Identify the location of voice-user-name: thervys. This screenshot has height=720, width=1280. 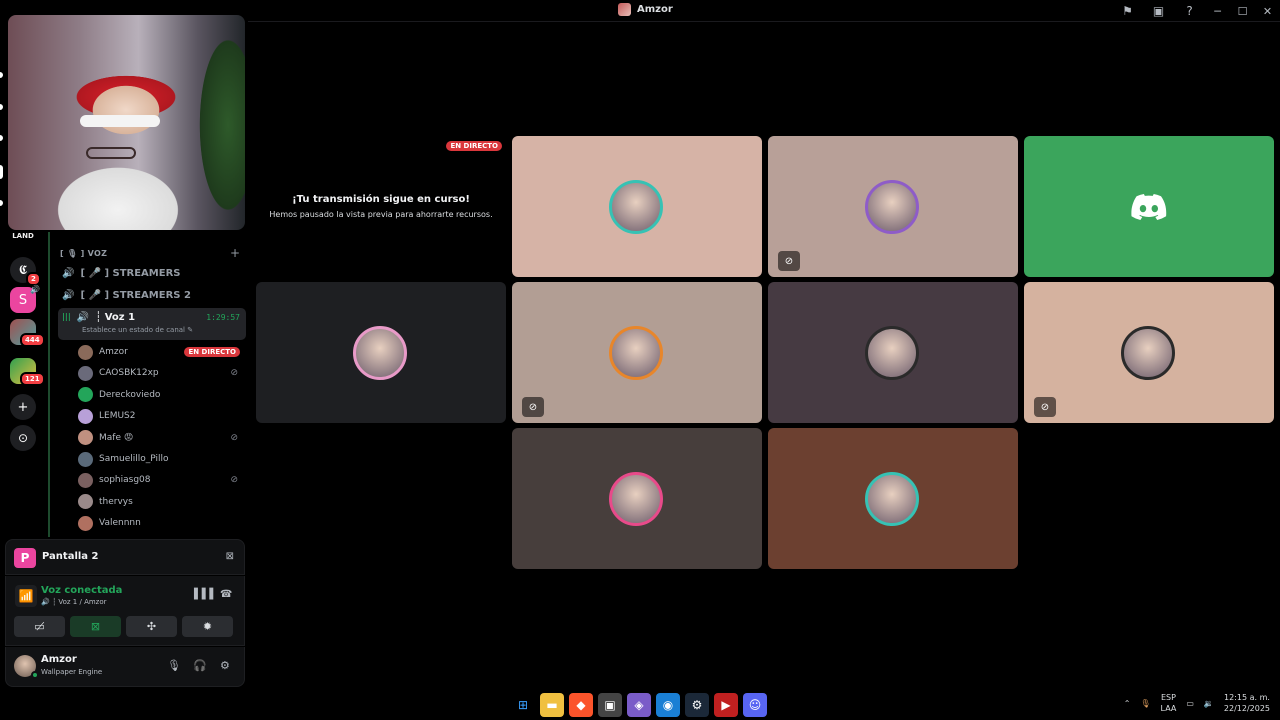
(116, 501).